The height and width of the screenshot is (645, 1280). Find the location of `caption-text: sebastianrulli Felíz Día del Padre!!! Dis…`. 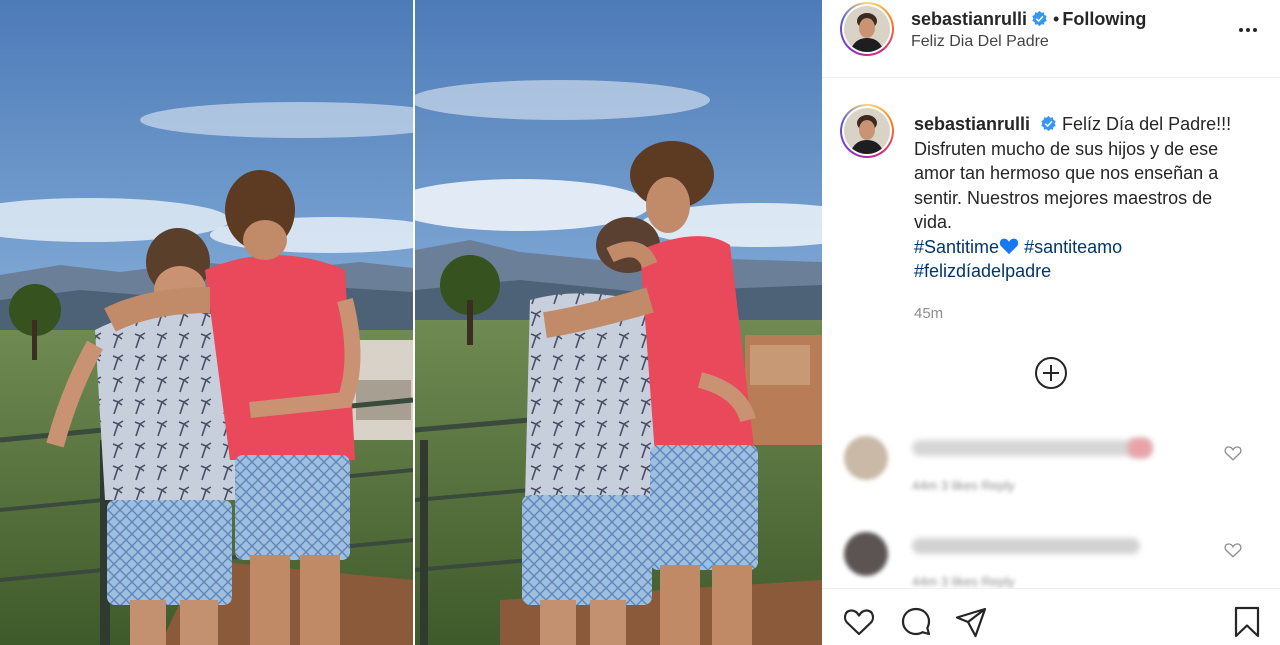

caption-text: sebastianrulli Felíz Día del Padre!!! Dis… is located at coordinates (1079, 198).